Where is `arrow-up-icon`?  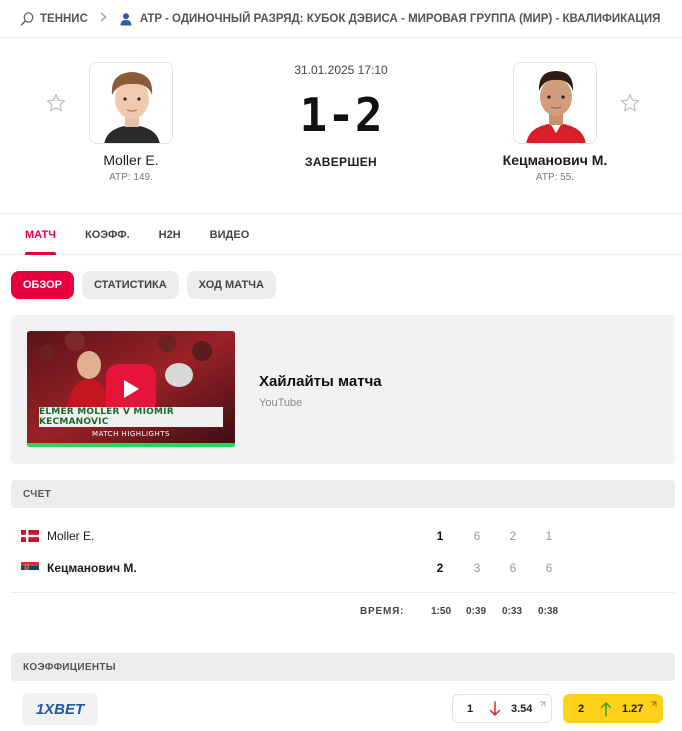
arrow-up-icon is located at coordinates (606, 710).